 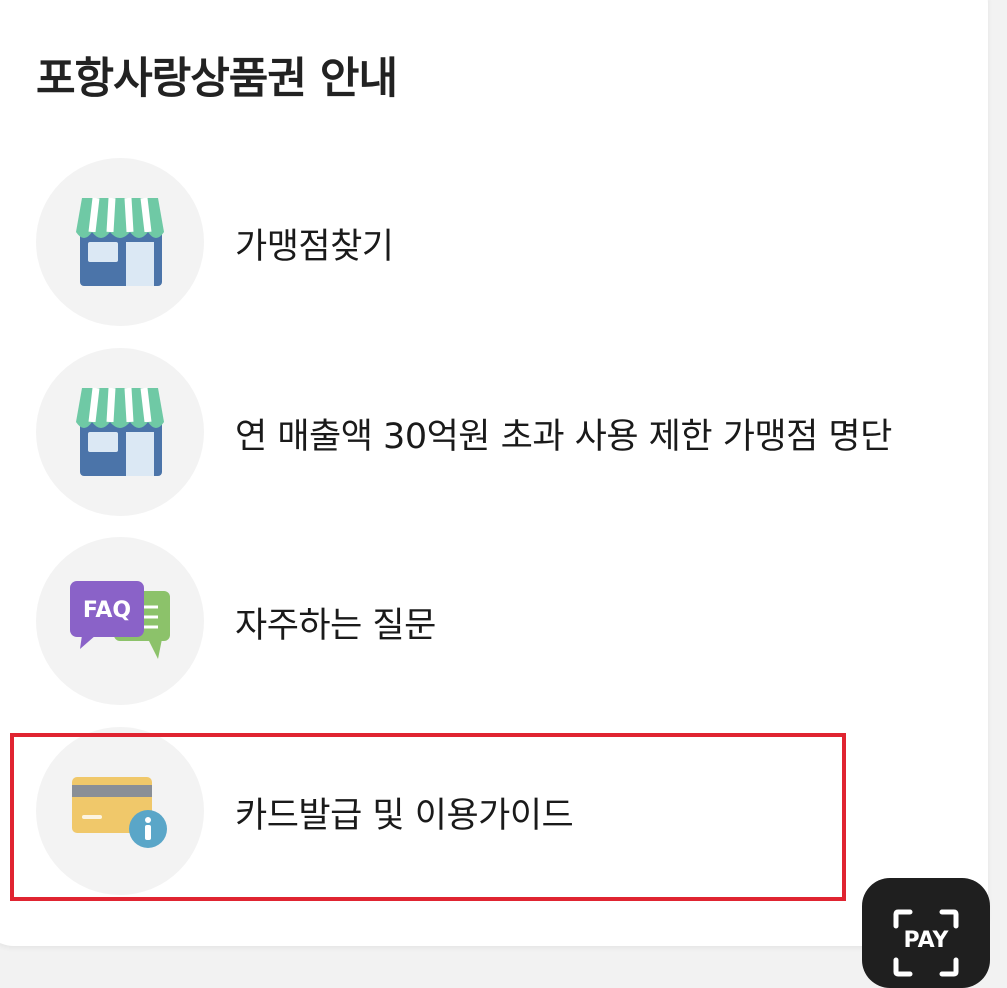 I want to click on menu-item-label: 가맹점찾기, so click(x=314, y=247).